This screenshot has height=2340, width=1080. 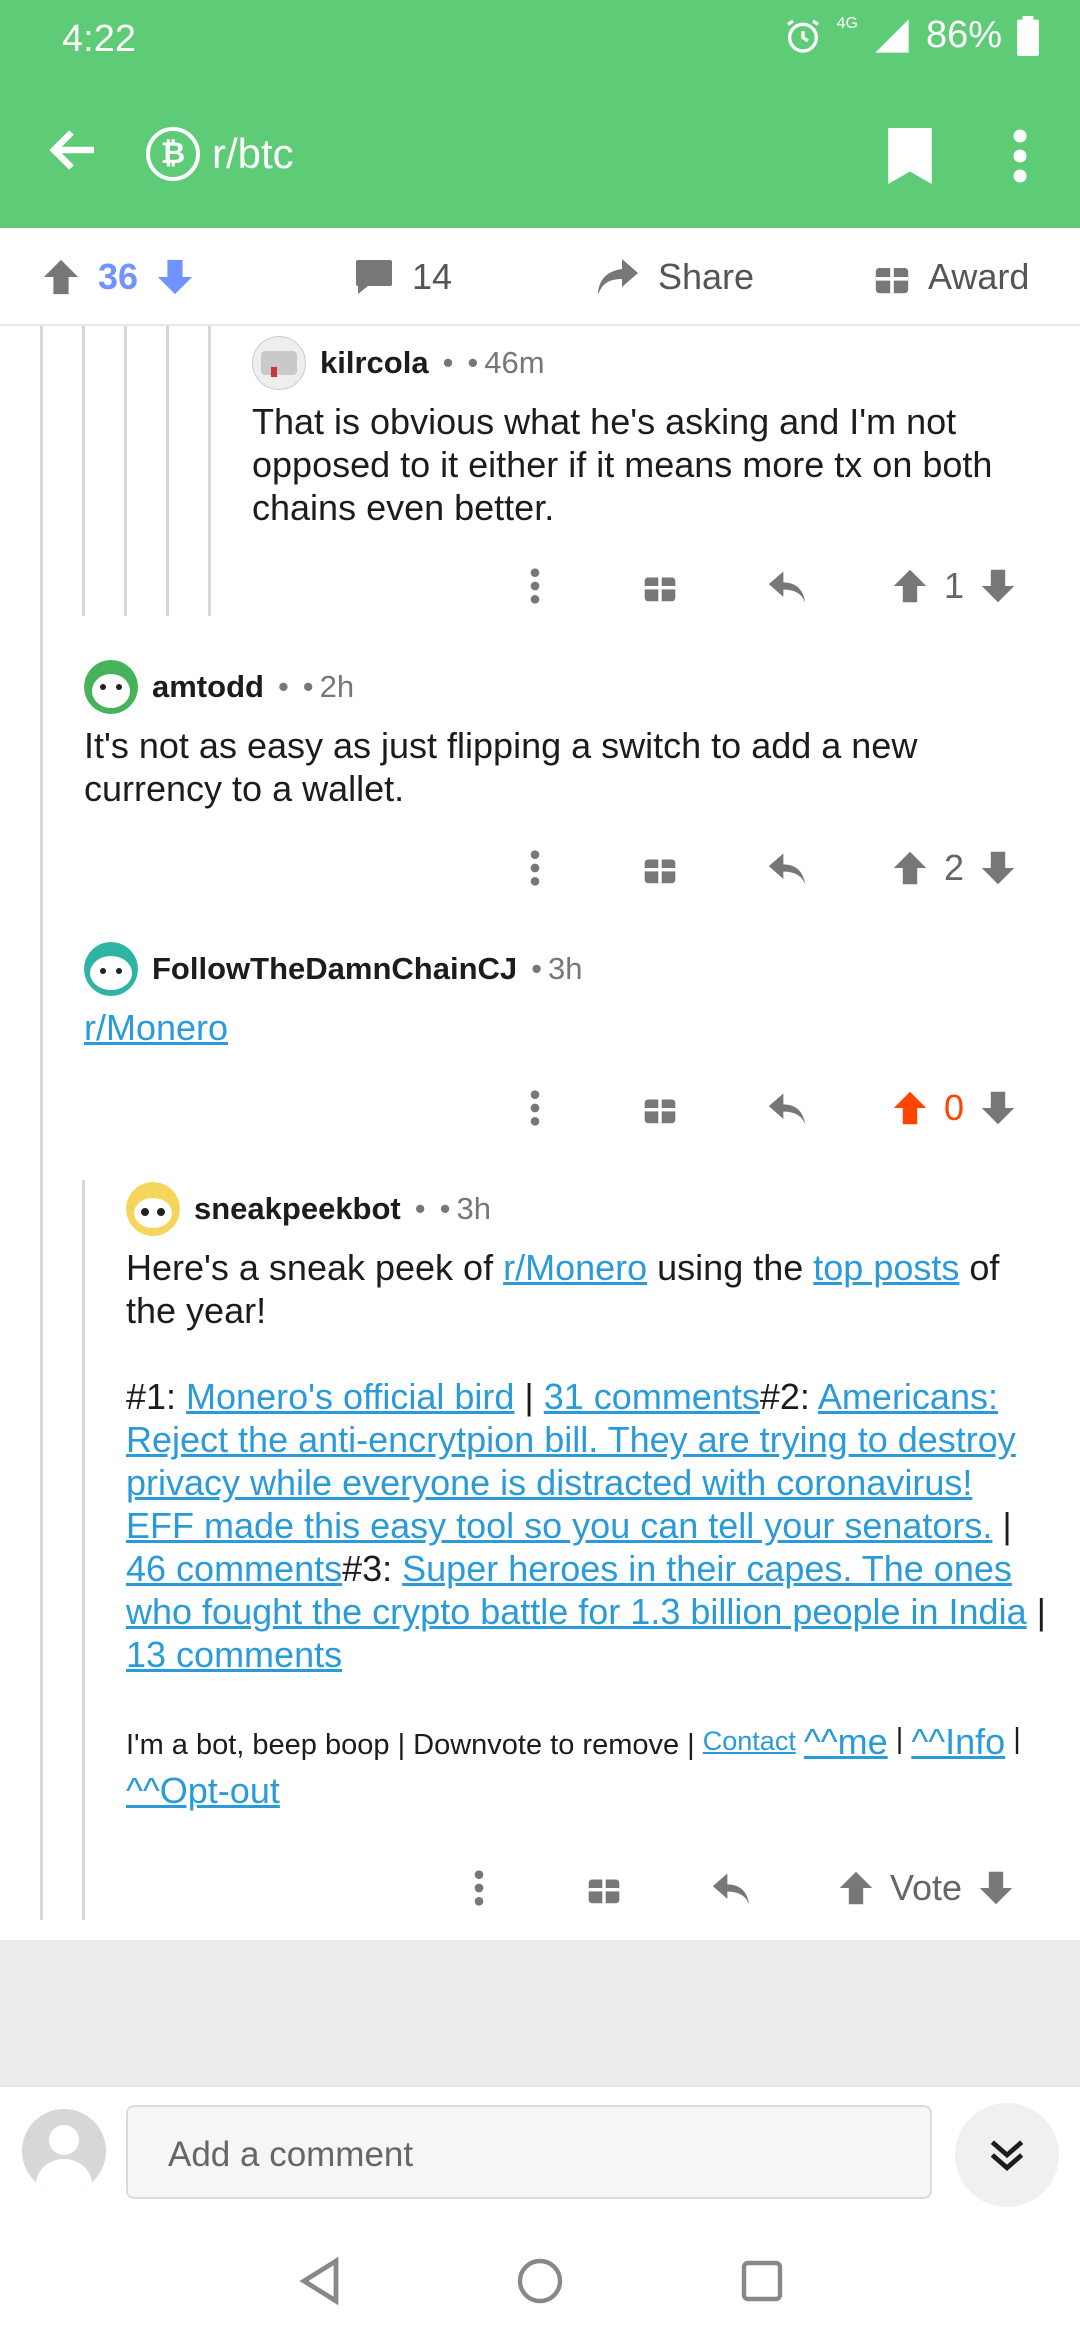 What do you see at coordinates (203, 1790) in the screenshot?
I see `opt-out-link: ^^Opt-out` at bounding box center [203, 1790].